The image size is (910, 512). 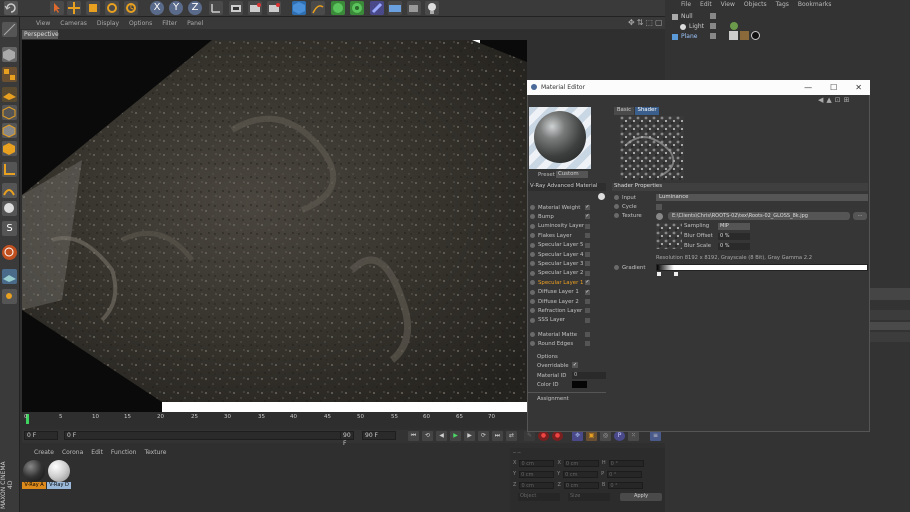 What do you see at coordinates (619, 436) in the screenshot?
I see `key-parameter-icon: P` at bounding box center [619, 436].